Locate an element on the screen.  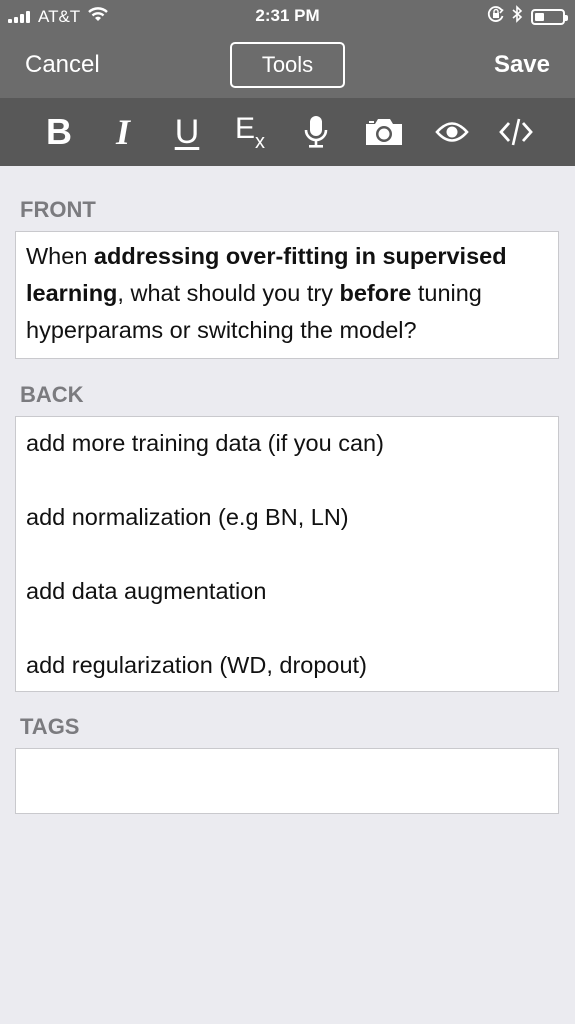
bold-button: B is located at coordinates (59, 132).